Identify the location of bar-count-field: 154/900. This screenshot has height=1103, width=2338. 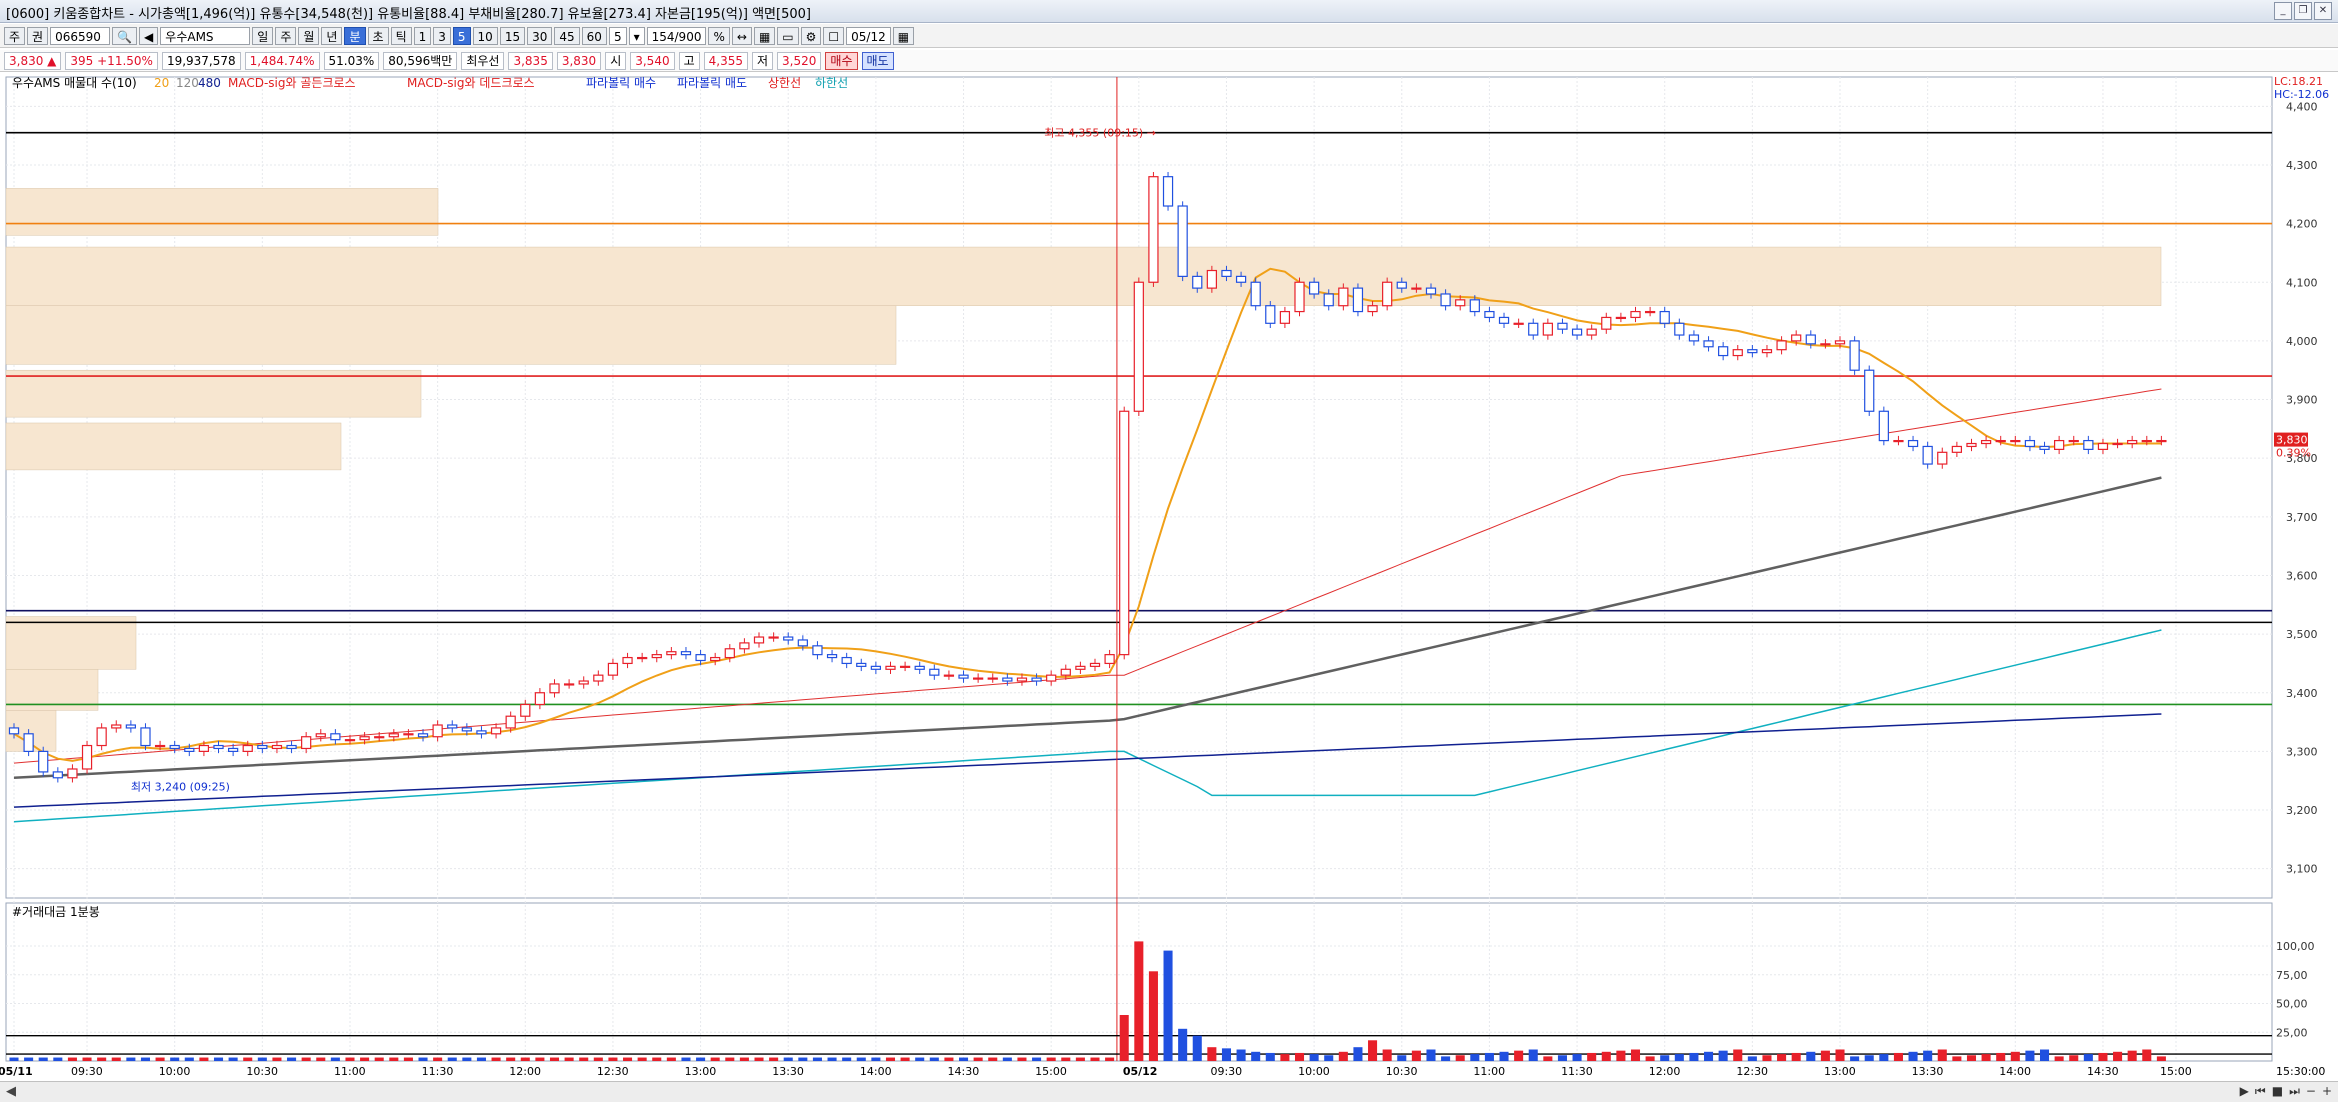
(676, 35).